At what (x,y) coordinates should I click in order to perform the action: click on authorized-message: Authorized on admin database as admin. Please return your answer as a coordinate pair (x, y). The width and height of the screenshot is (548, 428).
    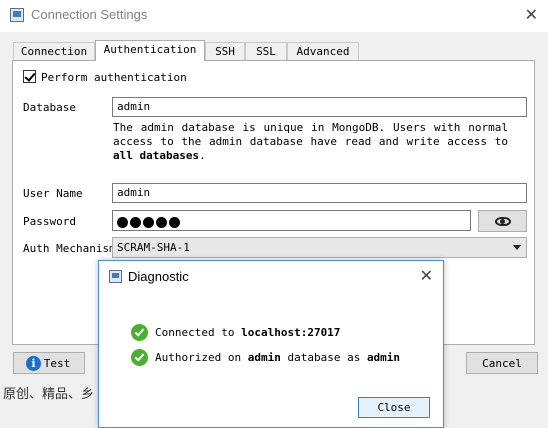
    Looking at the image, I should click on (277, 357).